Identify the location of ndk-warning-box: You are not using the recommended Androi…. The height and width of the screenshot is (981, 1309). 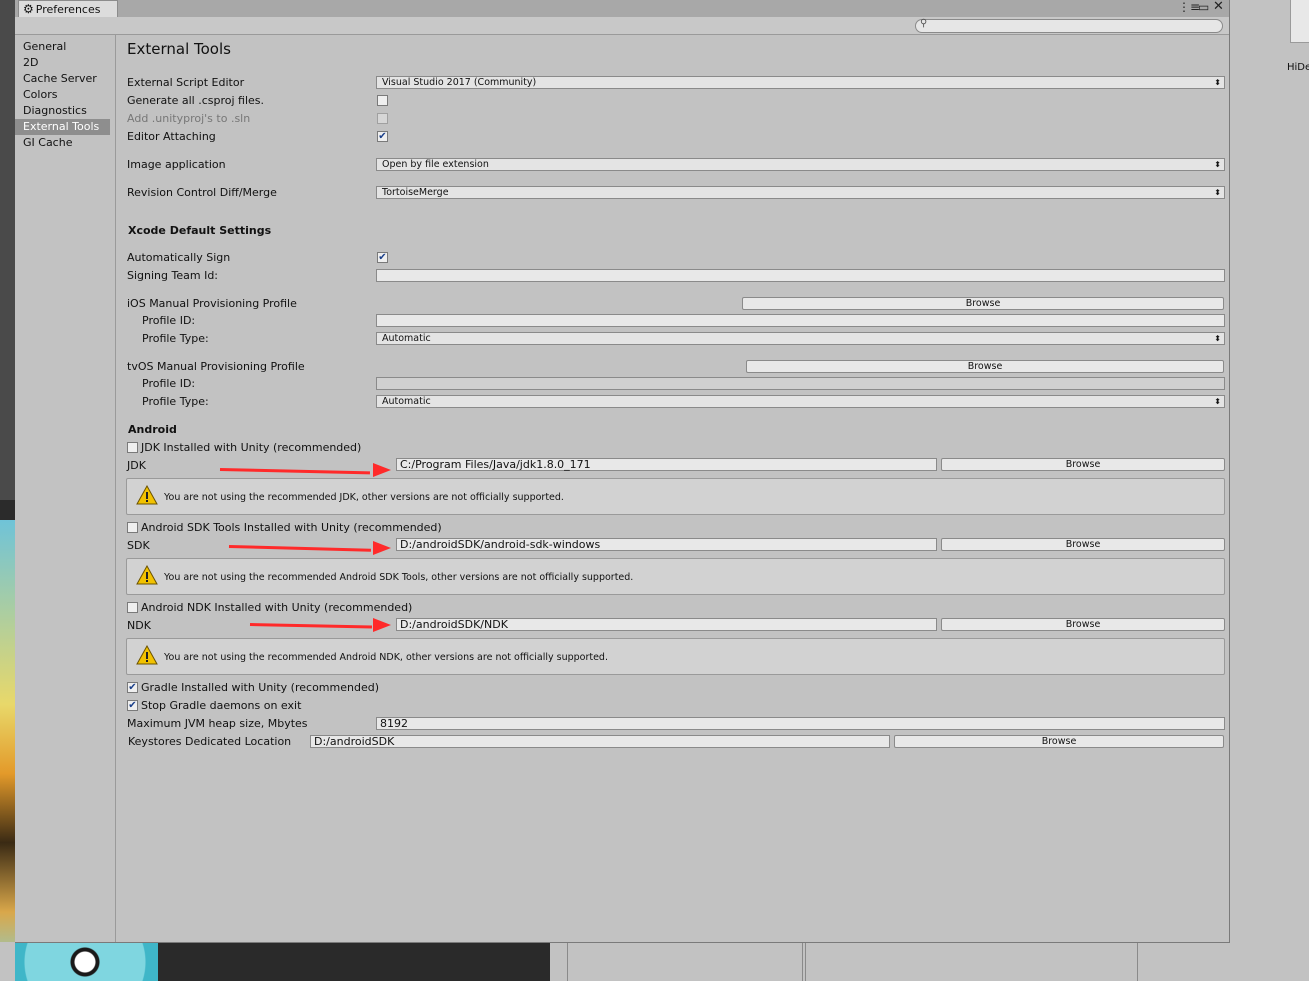
(675, 656).